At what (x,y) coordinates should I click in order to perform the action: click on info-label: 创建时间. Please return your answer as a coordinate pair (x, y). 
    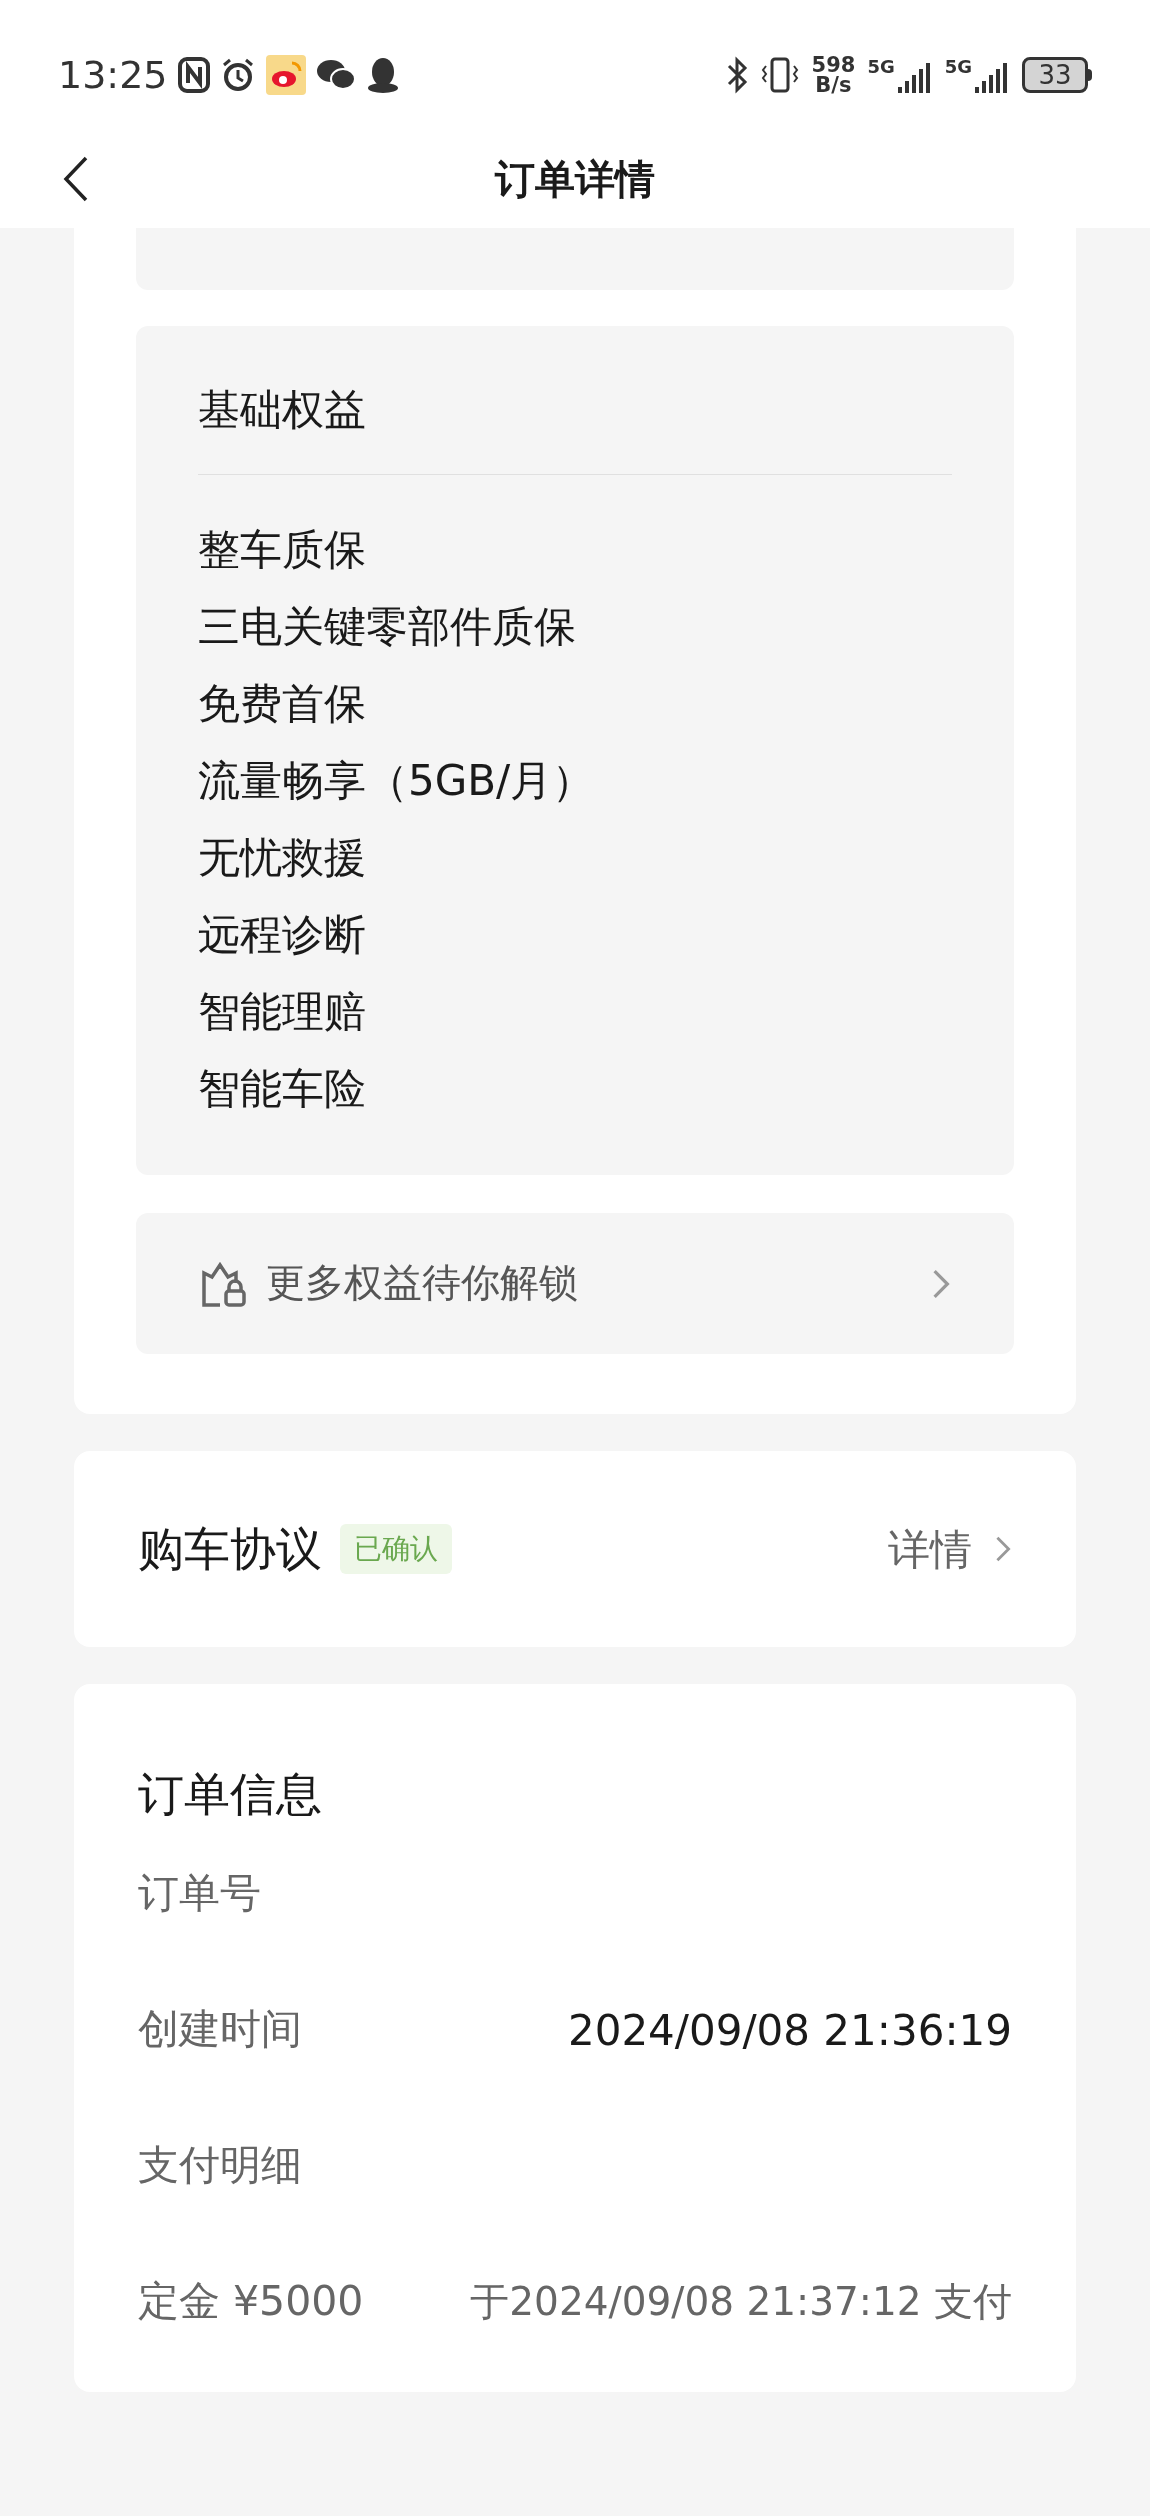
    Looking at the image, I should click on (220, 2030).